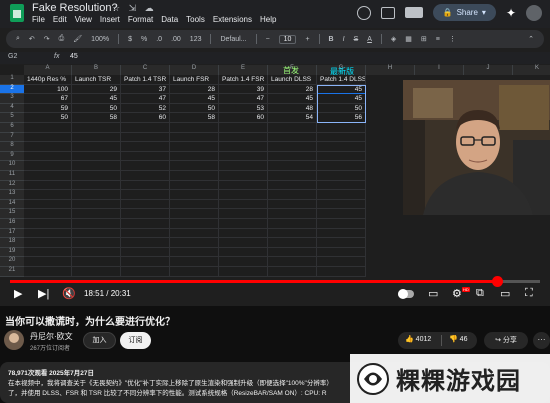  What do you see at coordinates (387, 12) in the screenshot?
I see `comments-icon` at bounding box center [387, 12].